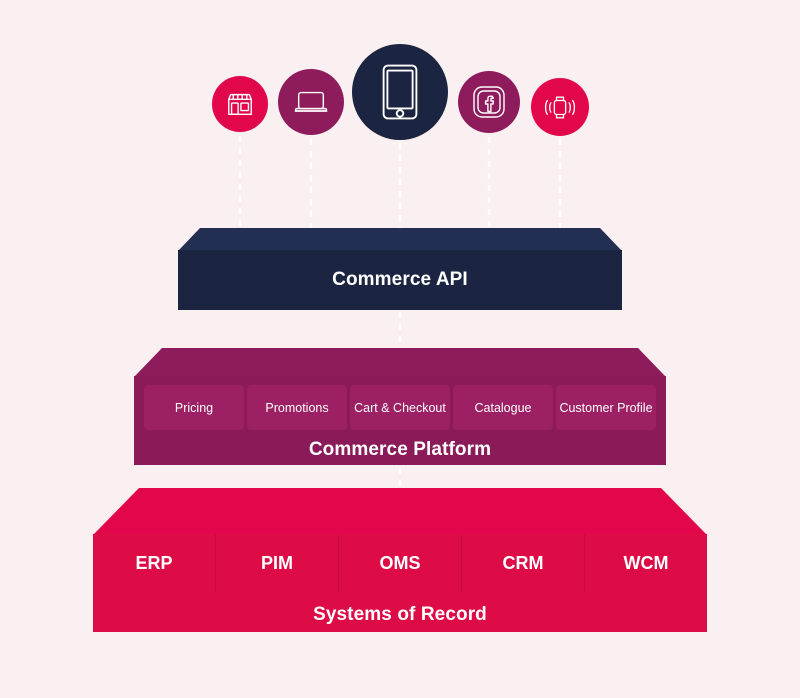 Image resolution: width=800 pixels, height=698 pixels. I want to click on platform-cell-customer-profile: Customer Profile, so click(606, 407).